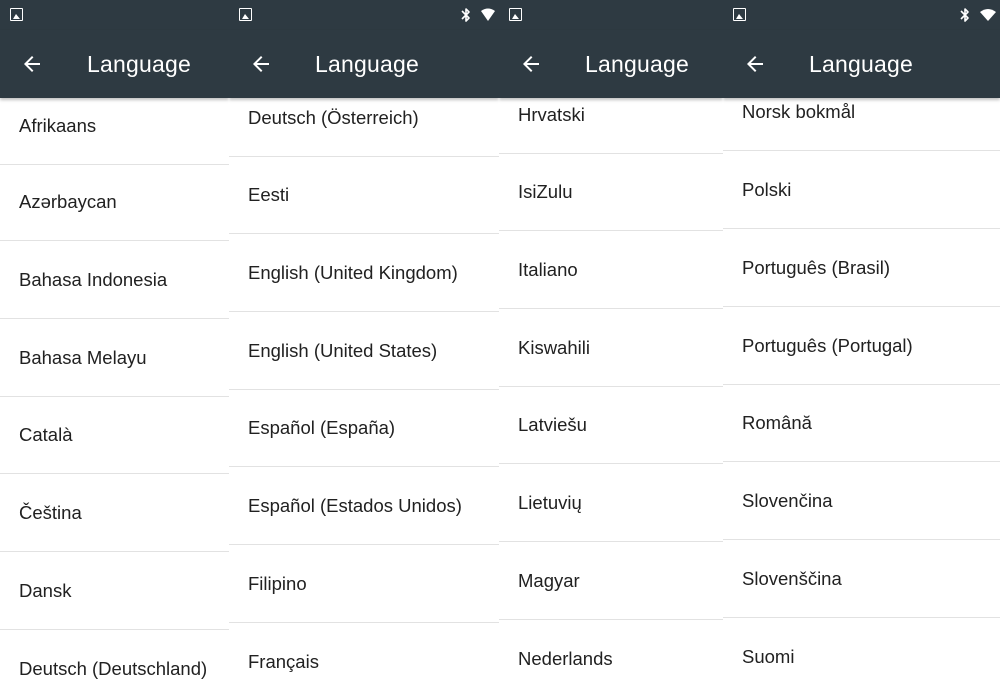 This screenshot has height=685, width=1000. I want to click on list-item: Español (España), so click(364, 428).